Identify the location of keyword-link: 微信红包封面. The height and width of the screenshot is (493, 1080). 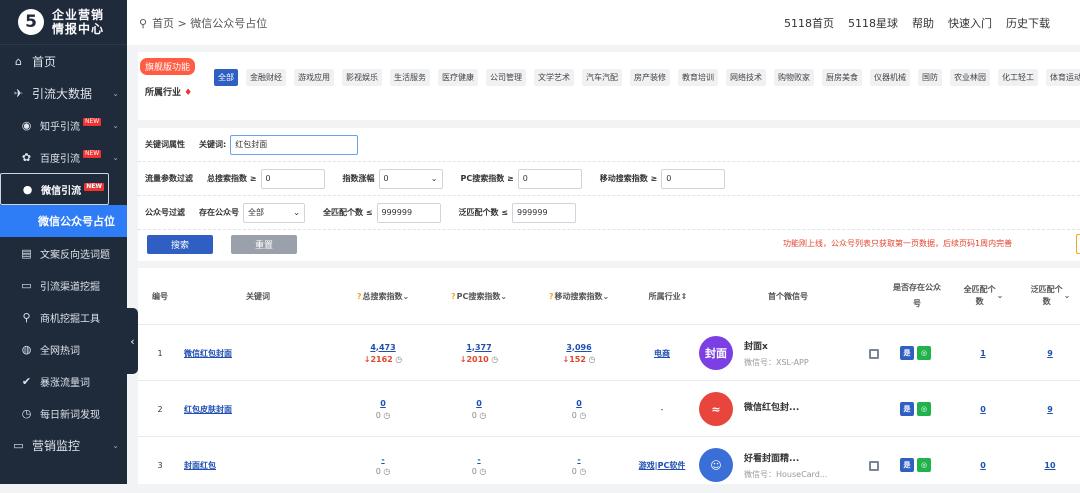
(208, 353).